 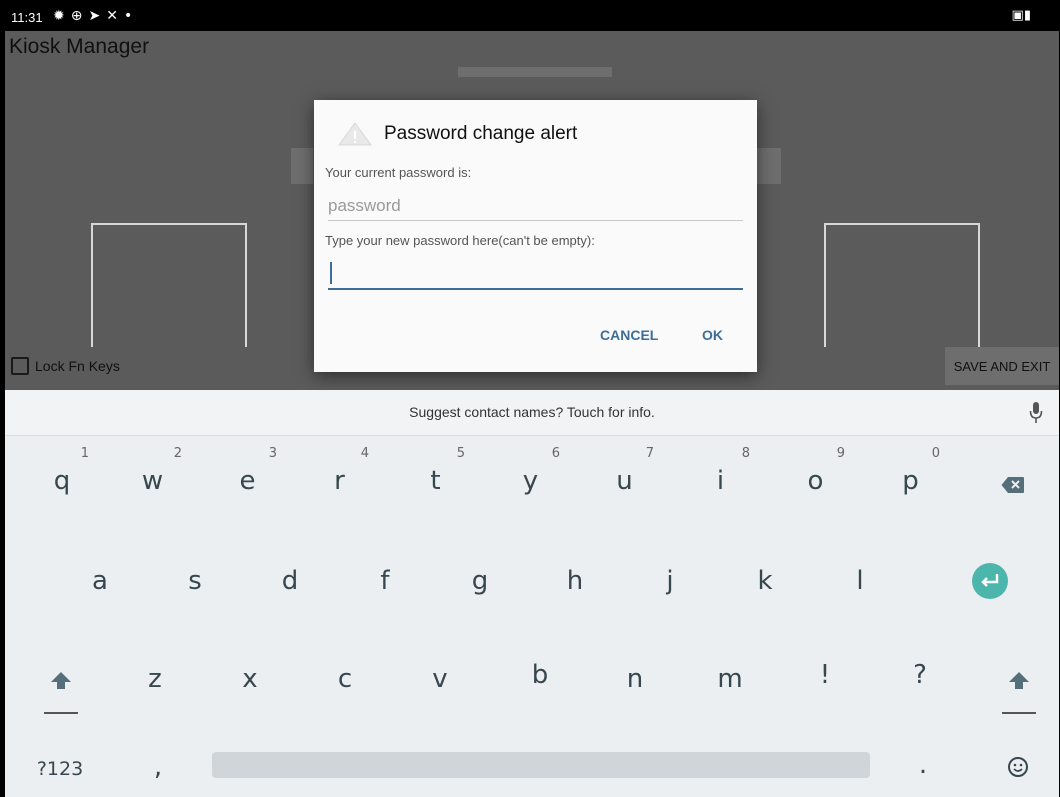 What do you see at coordinates (155, 684) in the screenshot?
I see `key-z: z` at bounding box center [155, 684].